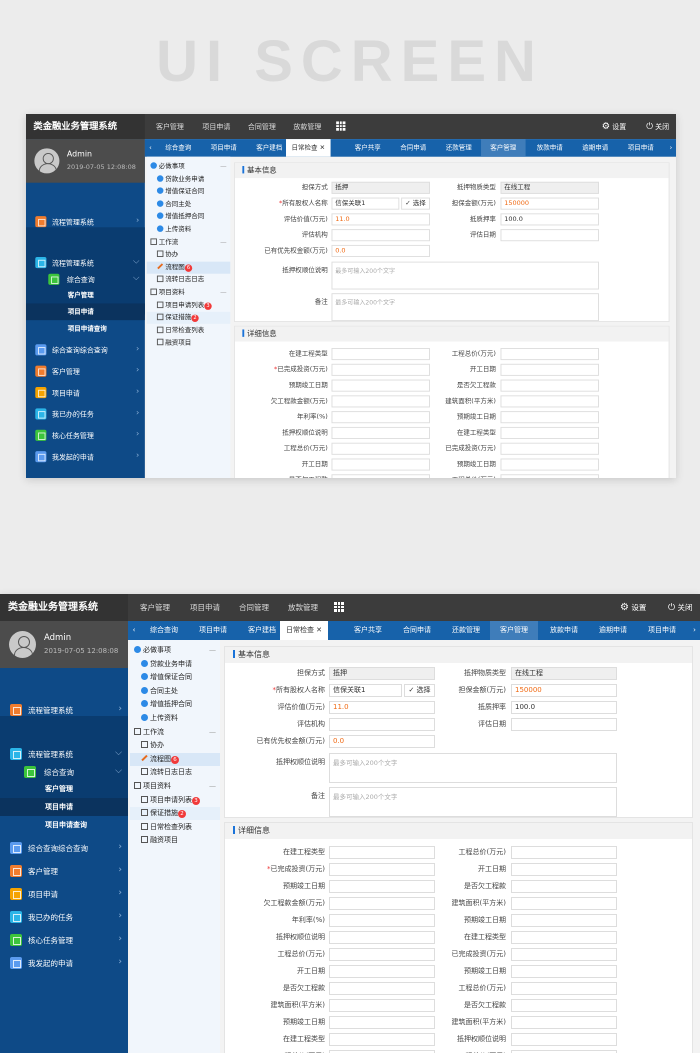 Image resolution: width=700 pixels, height=1053 pixels. I want to click on topnav-contract: 合同管理, so click(262, 126).